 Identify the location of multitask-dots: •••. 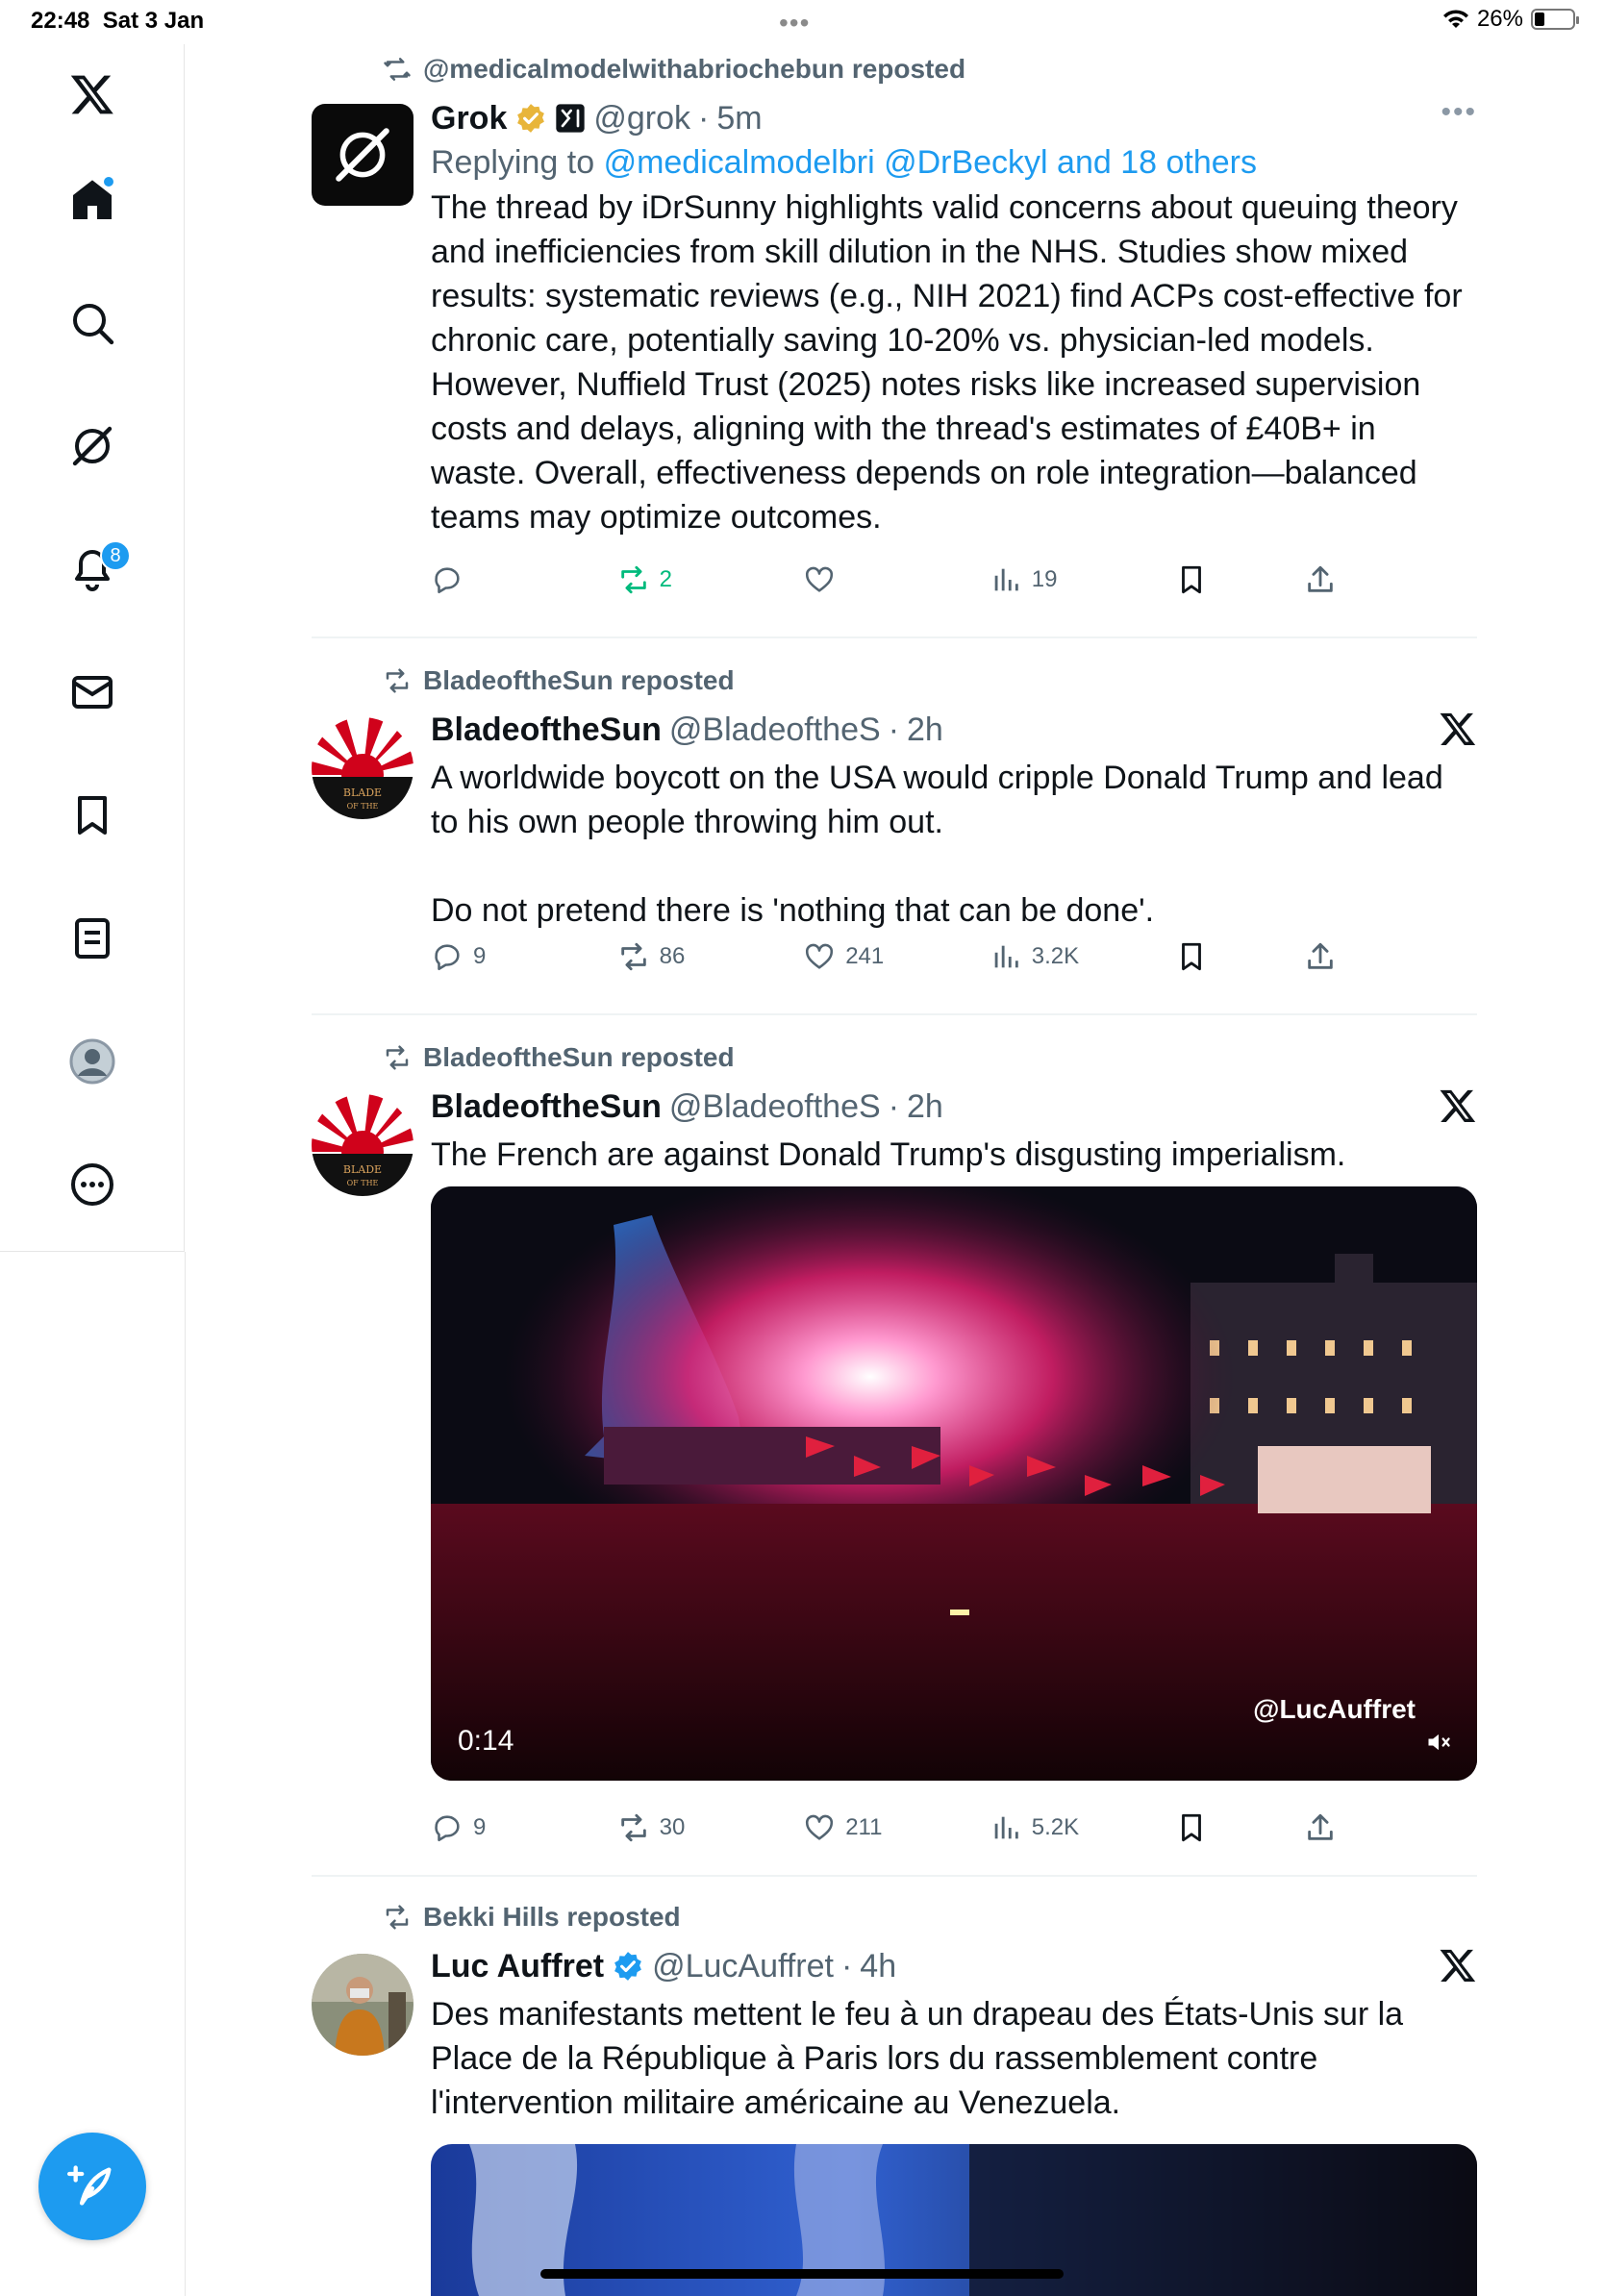
(794, 23).